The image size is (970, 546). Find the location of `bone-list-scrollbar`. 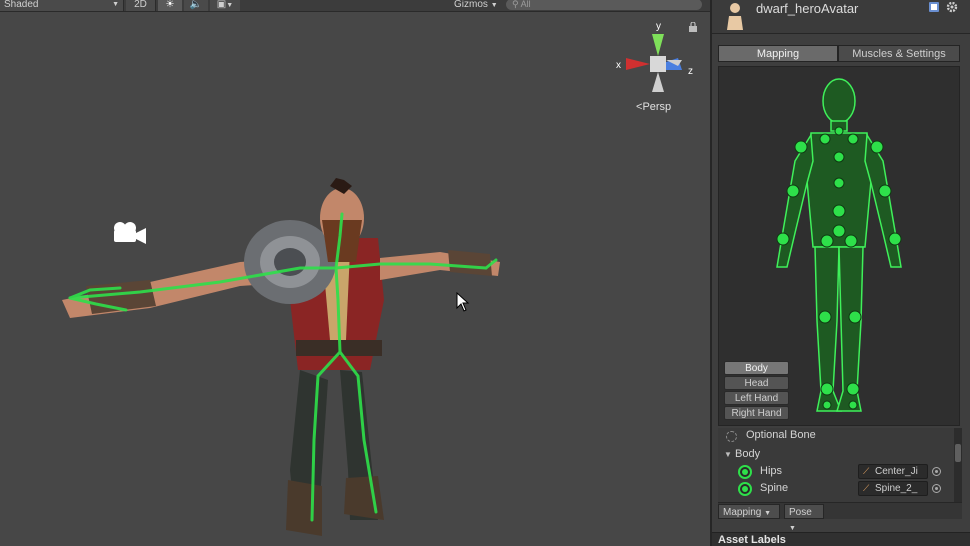

bone-list-scrollbar is located at coordinates (958, 465).